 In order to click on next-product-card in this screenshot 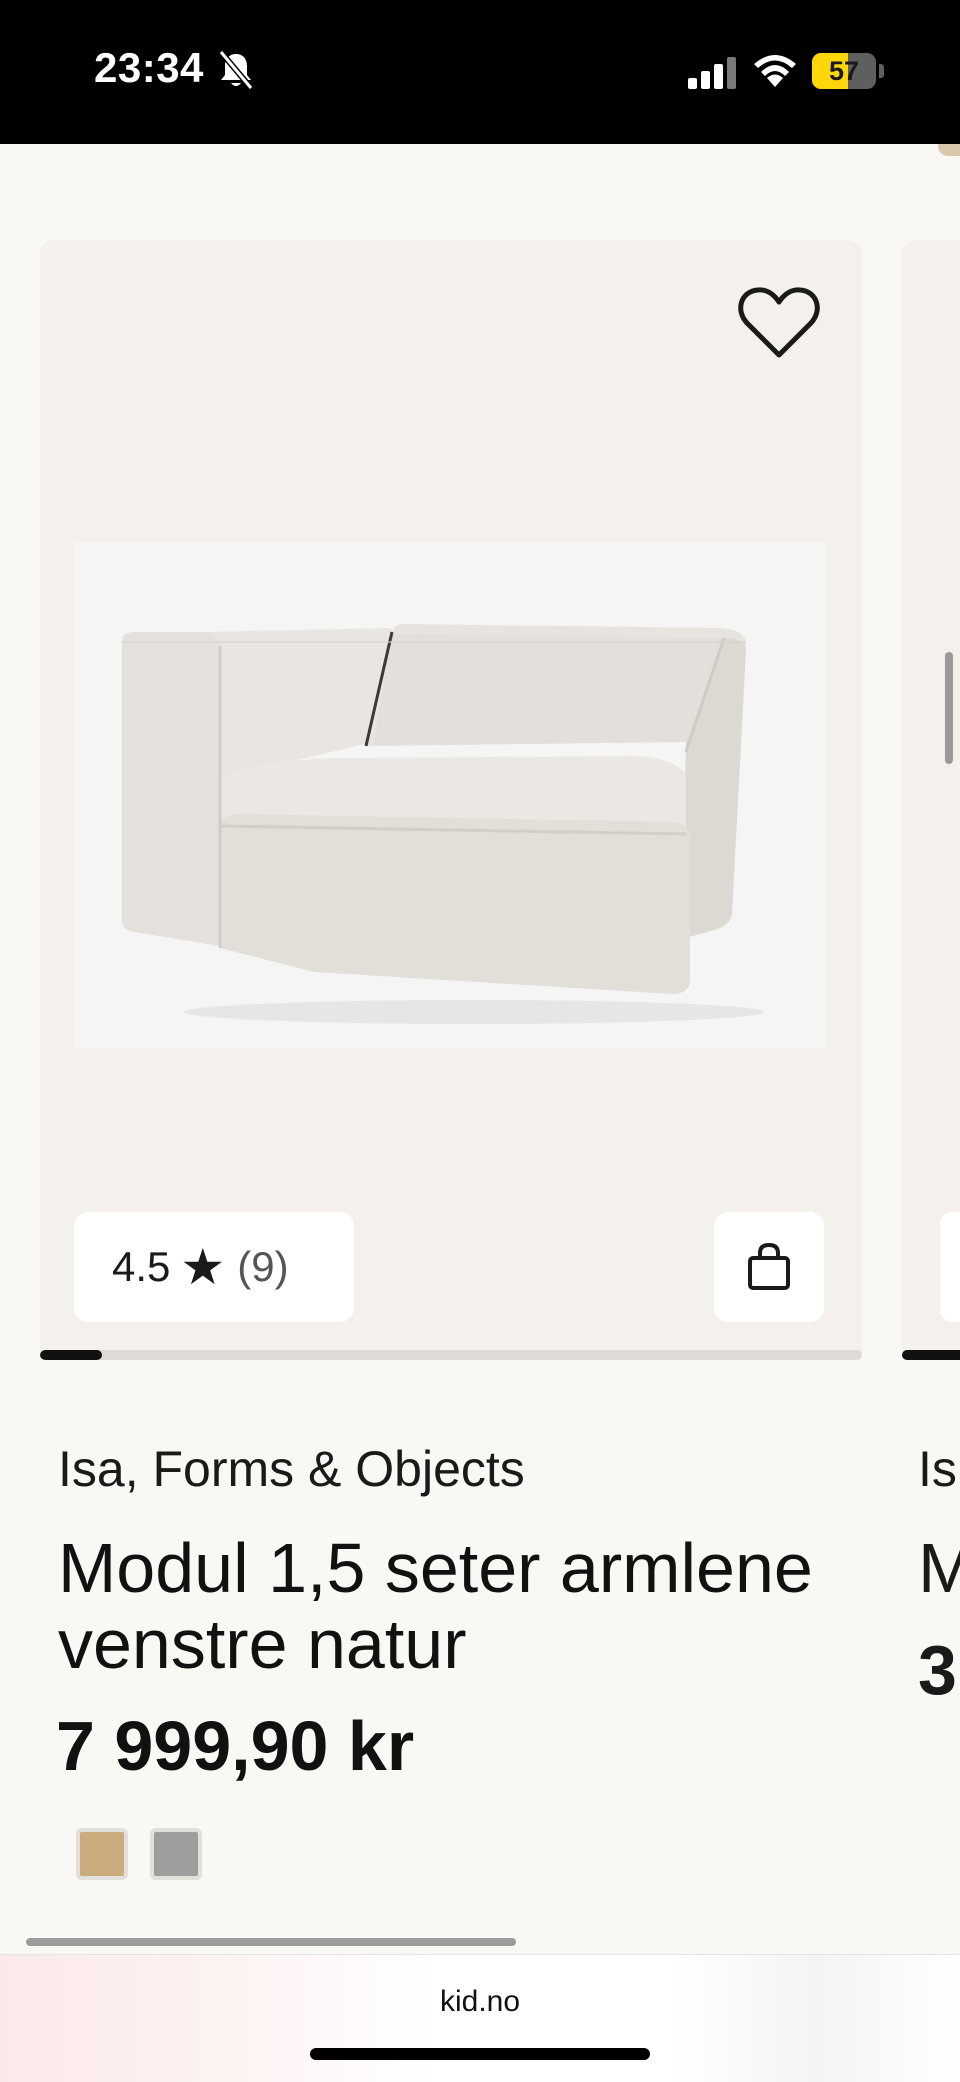, I will do `click(931, 799)`.